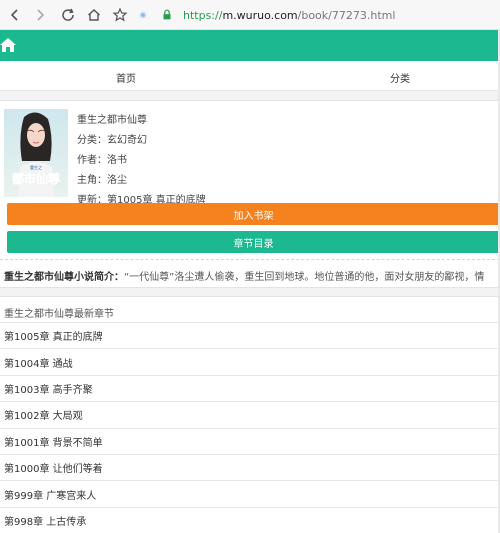  I want to click on home-page-icon, so click(94, 15).